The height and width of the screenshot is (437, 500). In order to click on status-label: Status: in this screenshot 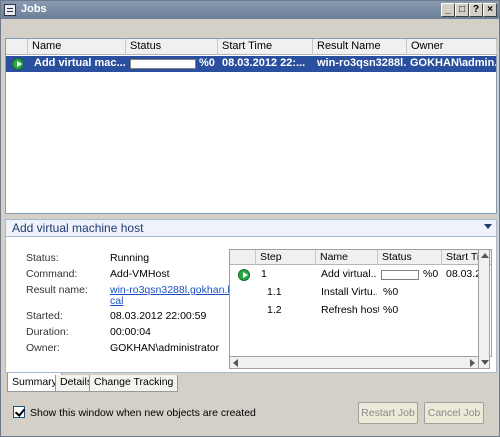, I will do `click(42, 258)`.